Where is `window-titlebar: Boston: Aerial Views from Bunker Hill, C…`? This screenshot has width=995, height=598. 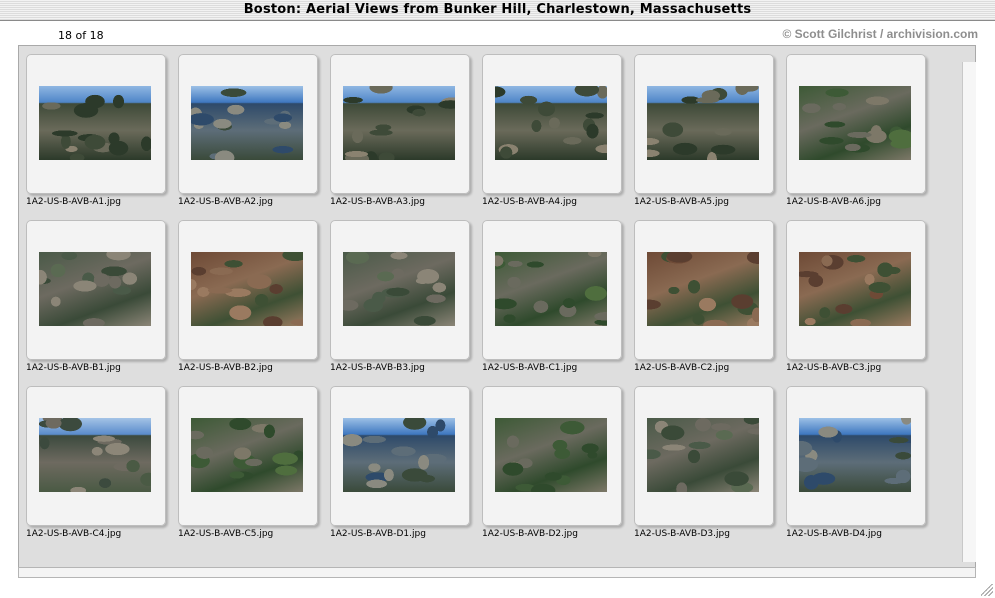 window-titlebar: Boston: Aerial Views from Bunker Hill, C… is located at coordinates (497, 10).